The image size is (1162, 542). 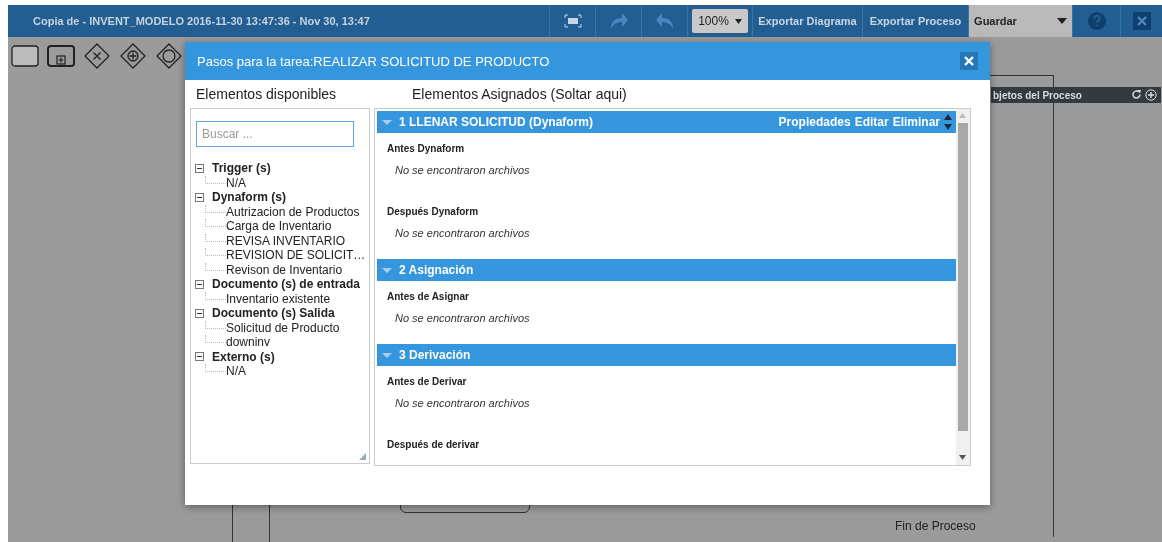 What do you see at coordinates (426, 148) in the screenshot?
I see `section-label: Antes Dynaform` at bounding box center [426, 148].